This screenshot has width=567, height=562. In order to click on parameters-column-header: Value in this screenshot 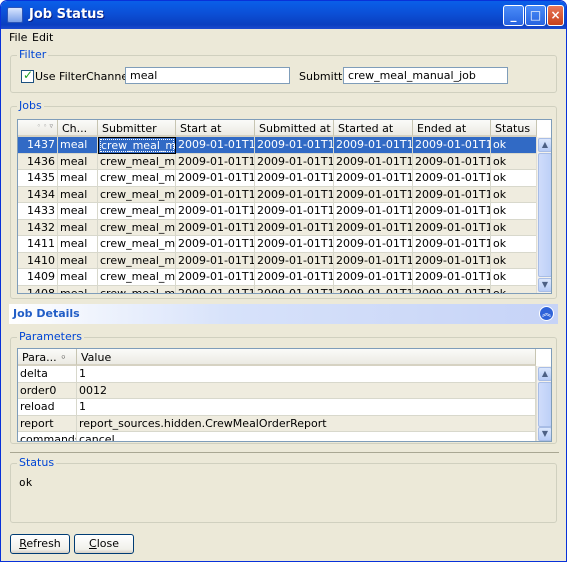, I will do `click(306, 357)`.